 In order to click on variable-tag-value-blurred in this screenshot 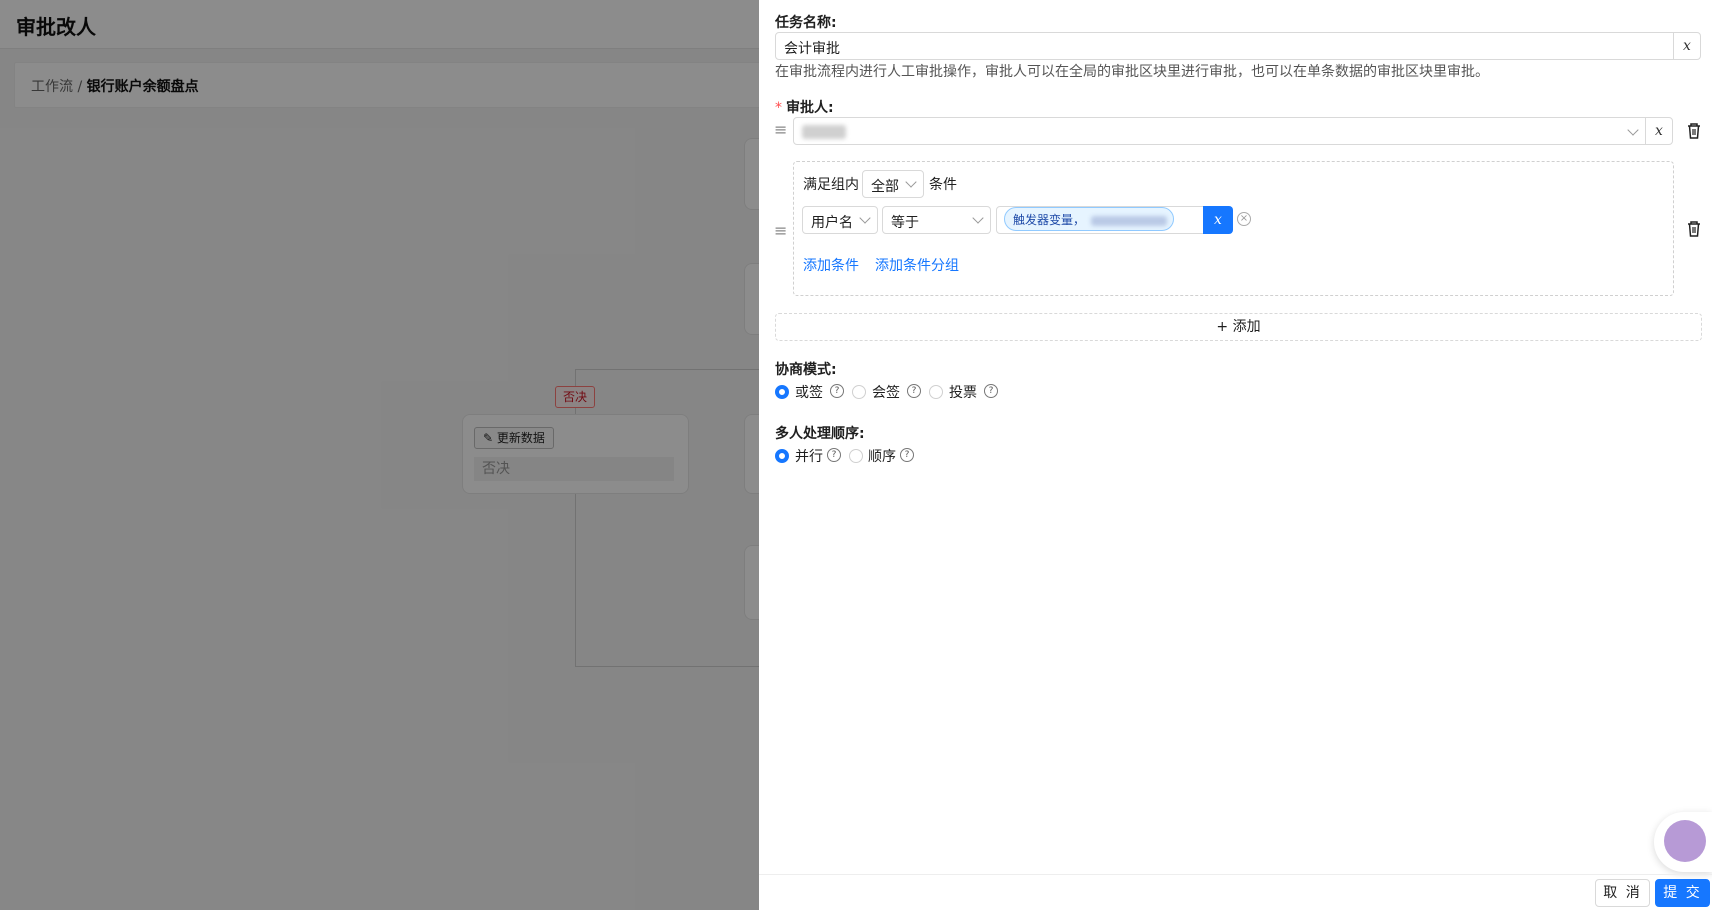, I will do `click(1129, 222)`.